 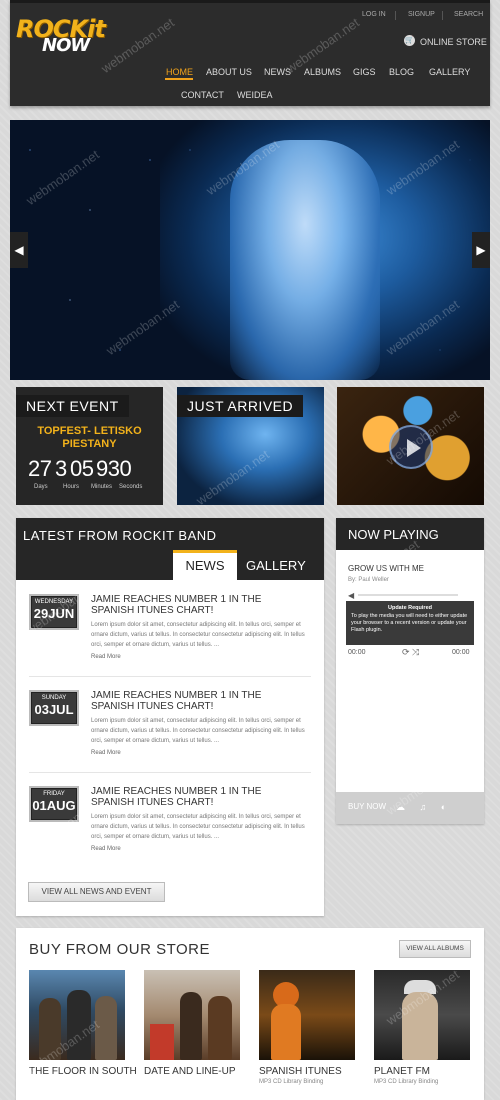 I want to click on just-arrived-box: JUST ARRIVED, so click(x=250, y=446).